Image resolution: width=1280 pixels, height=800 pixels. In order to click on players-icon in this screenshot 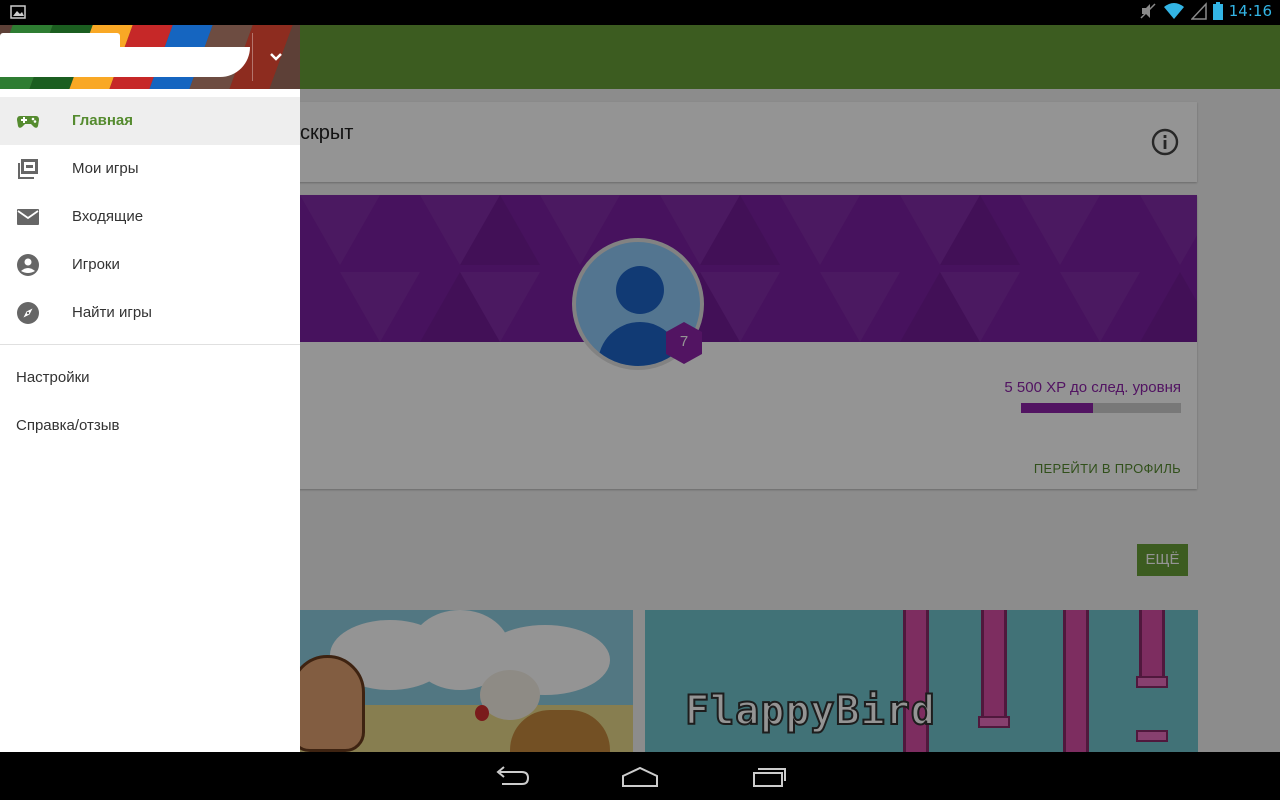, I will do `click(28, 265)`.